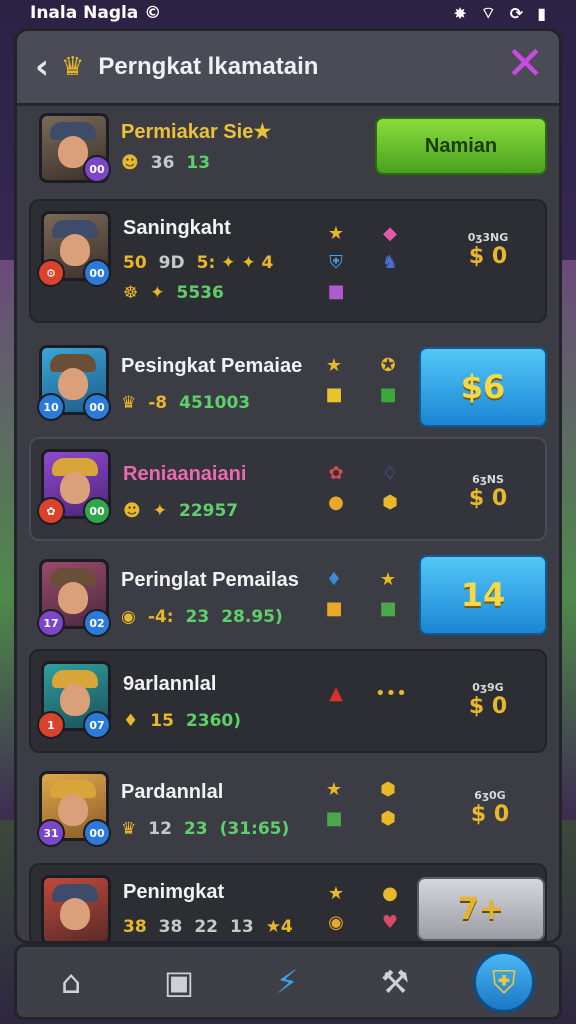  Describe the element at coordinates (525, 63) in the screenshot. I see `close-icon: ✕` at that location.